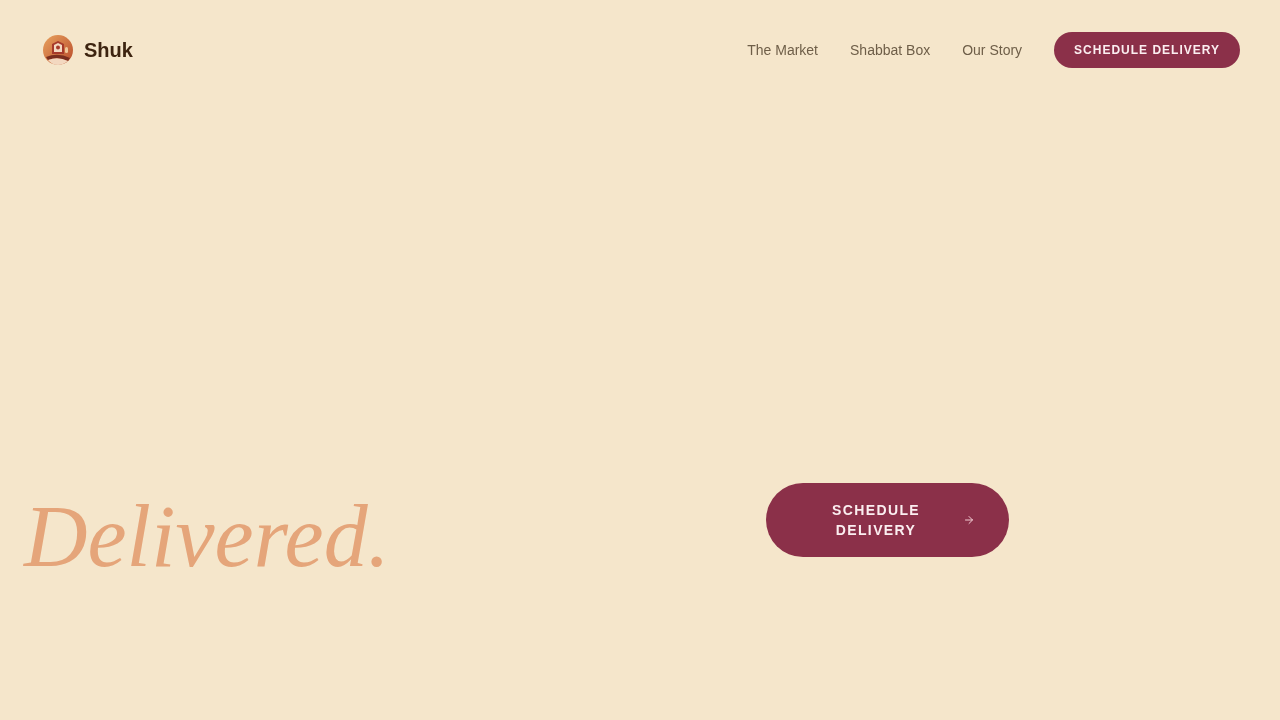 The image size is (1280, 720). I want to click on hero-headline: Delivered., so click(207, 537).